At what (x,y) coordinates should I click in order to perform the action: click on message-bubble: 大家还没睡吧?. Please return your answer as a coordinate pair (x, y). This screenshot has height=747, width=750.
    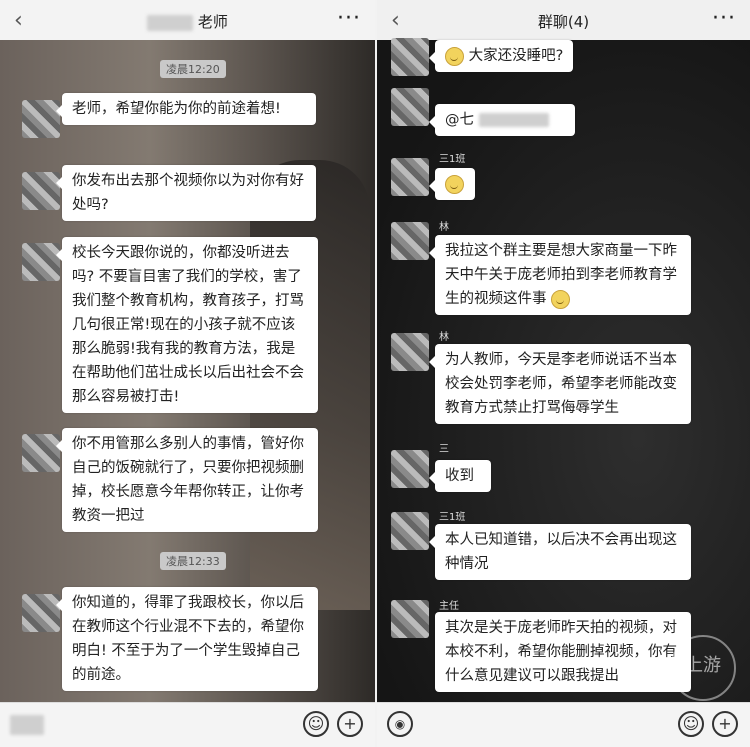
    Looking at the image, I should click on (501, 56).